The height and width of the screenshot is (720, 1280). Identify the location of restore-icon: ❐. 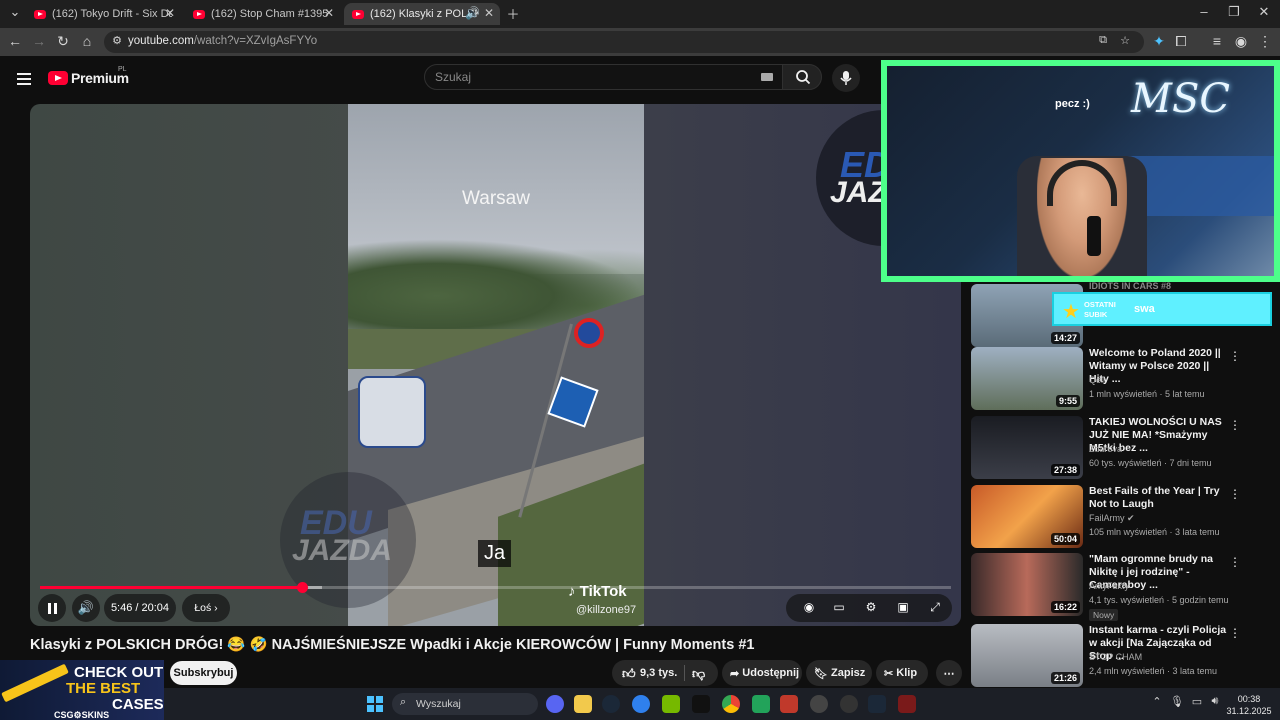
(1234, 12).